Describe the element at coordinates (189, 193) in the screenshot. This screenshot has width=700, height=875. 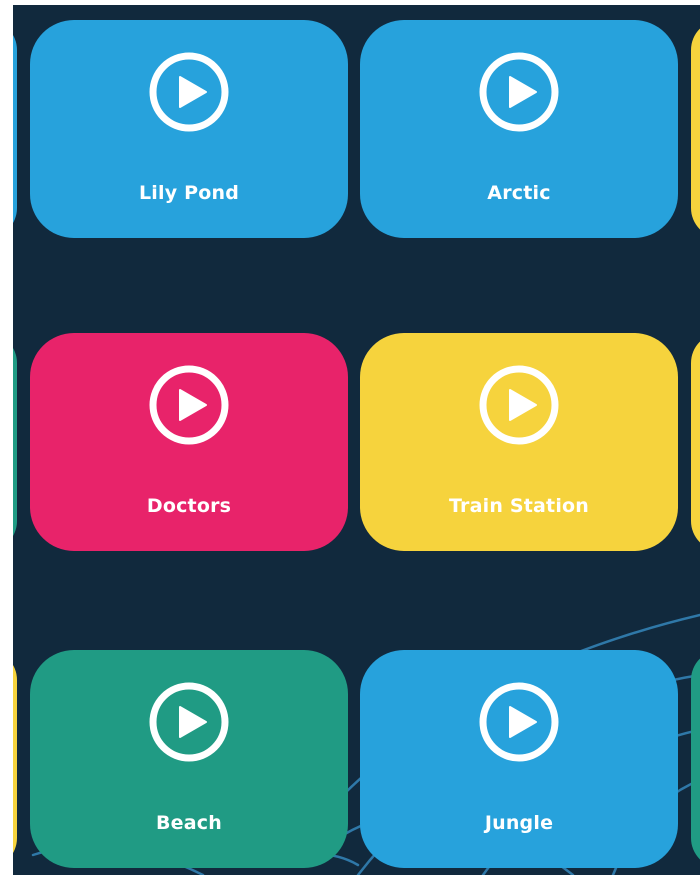
I see `tile-label: Lily Pond` at that location.